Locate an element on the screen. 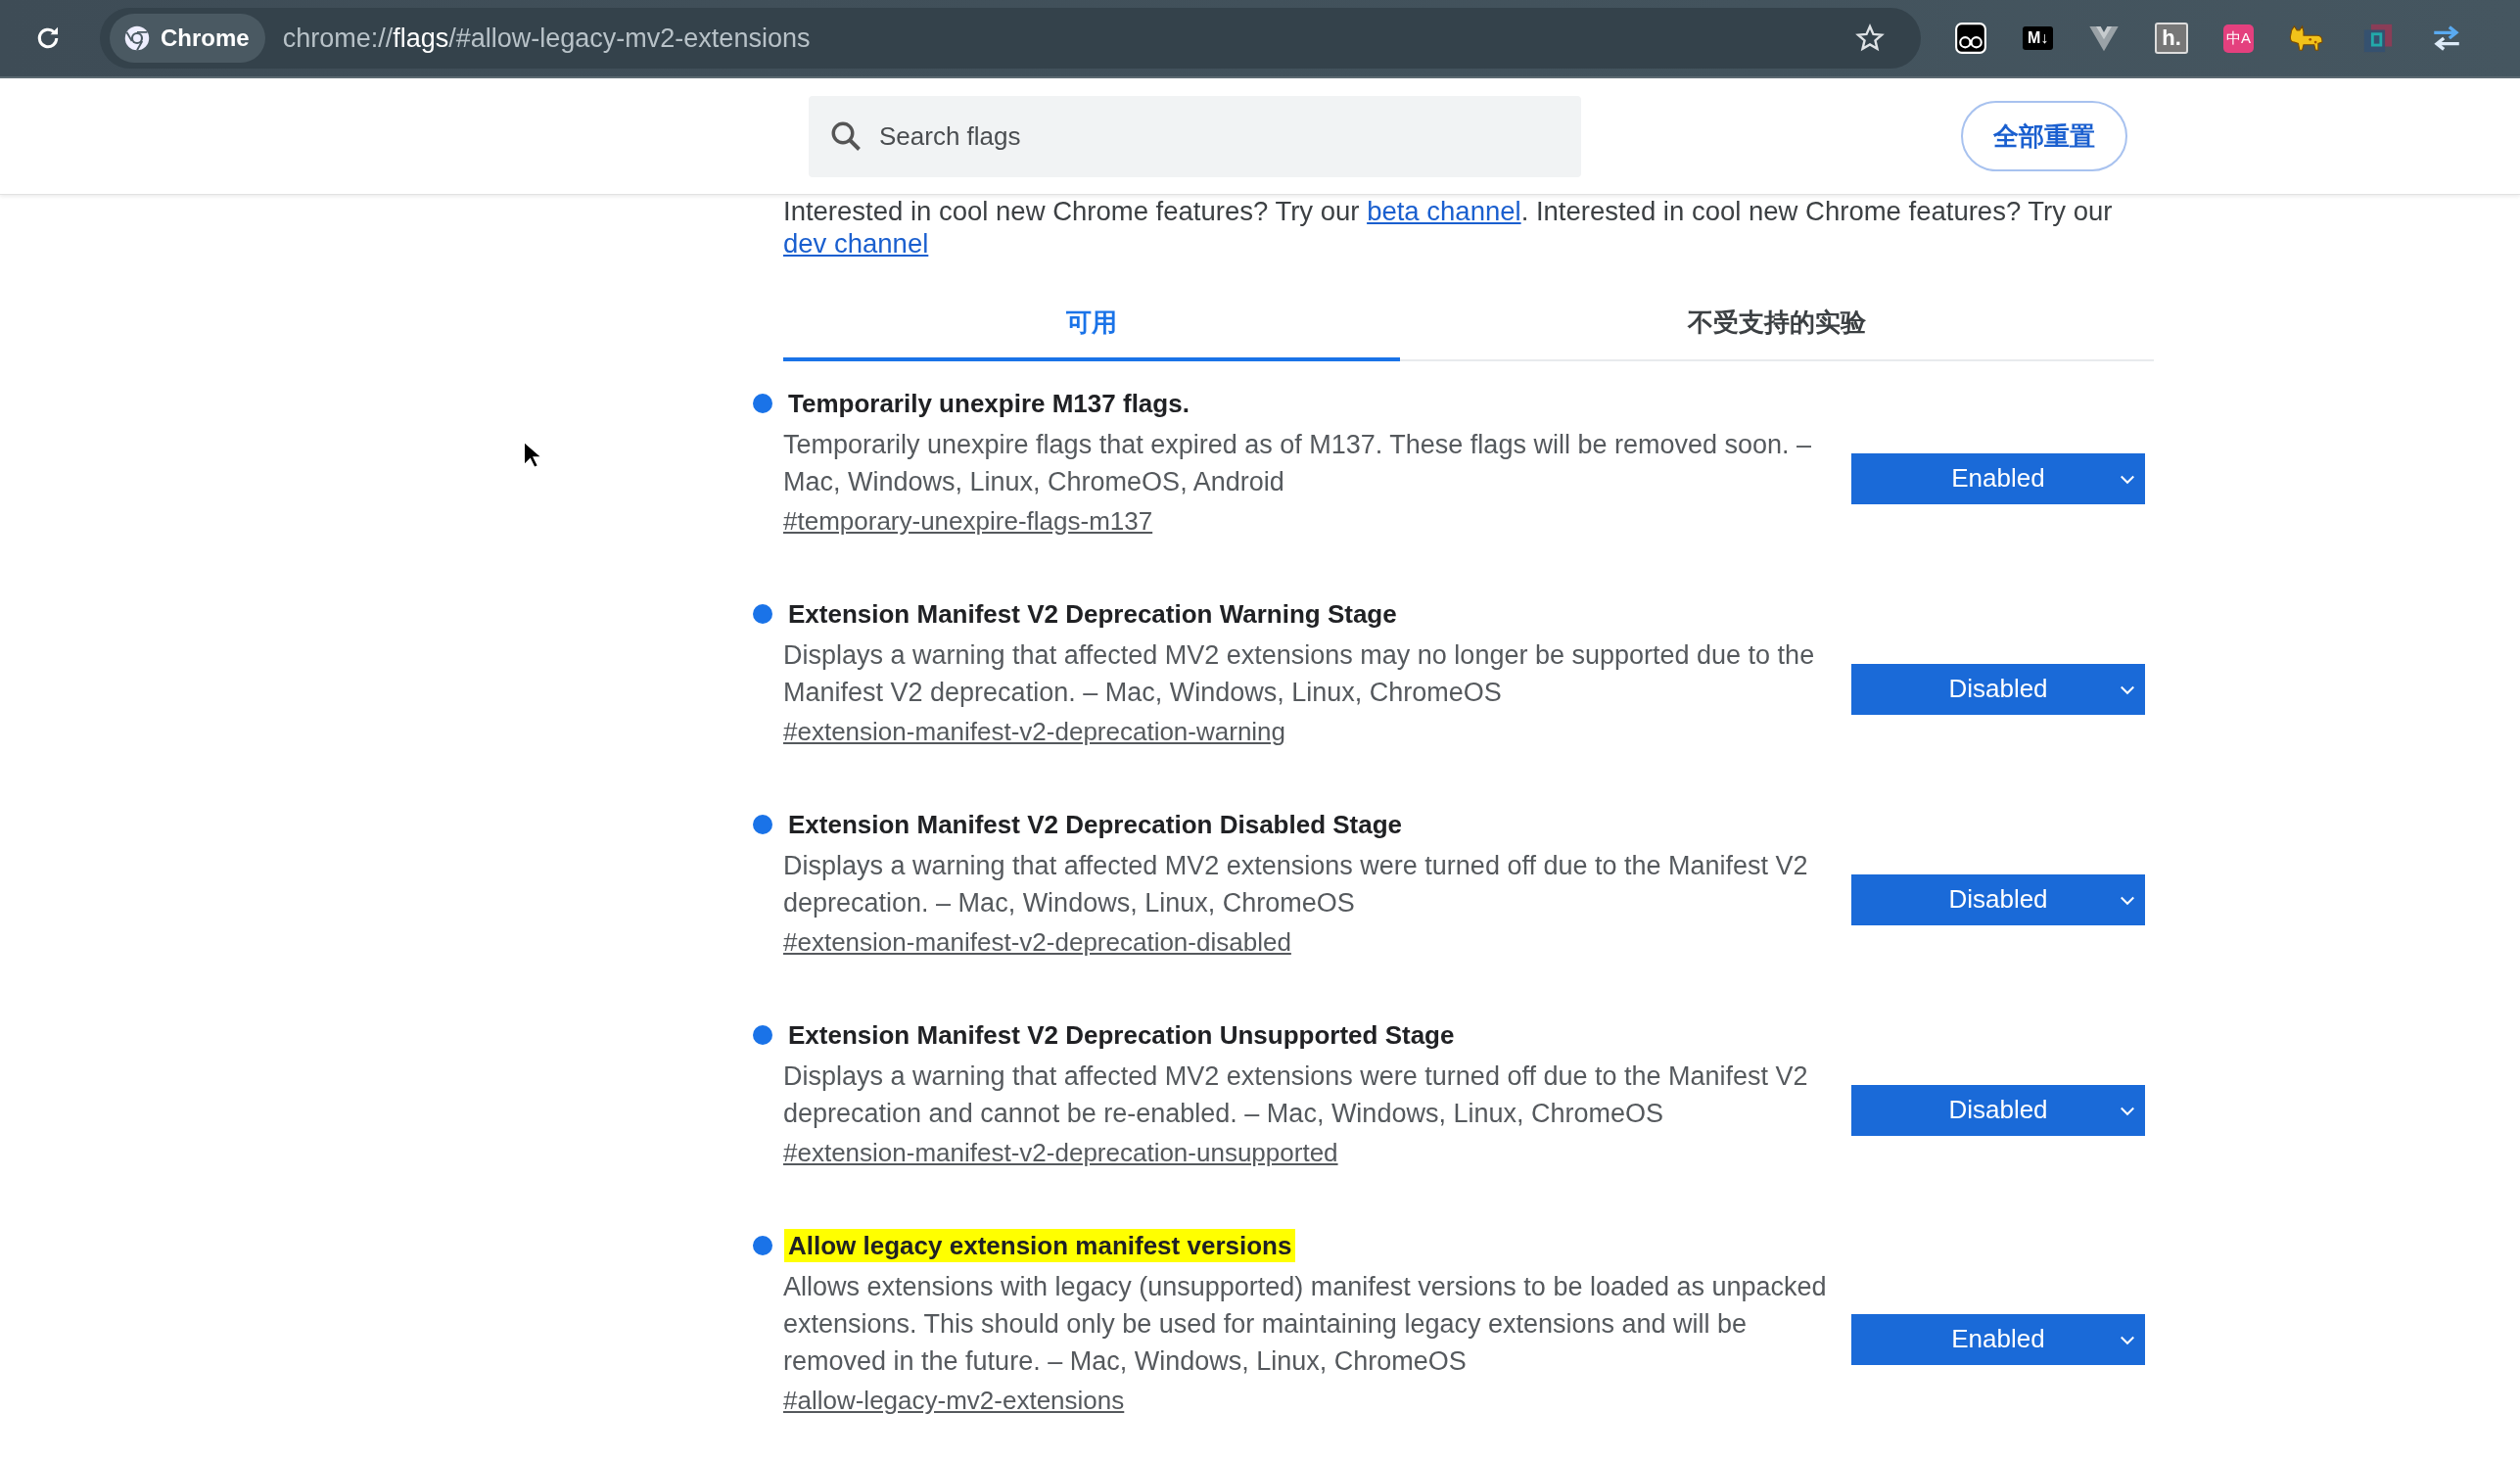  flag-anchor-link: #allow-legacy-mv2-extensions is located at coordinates (954, 1401).